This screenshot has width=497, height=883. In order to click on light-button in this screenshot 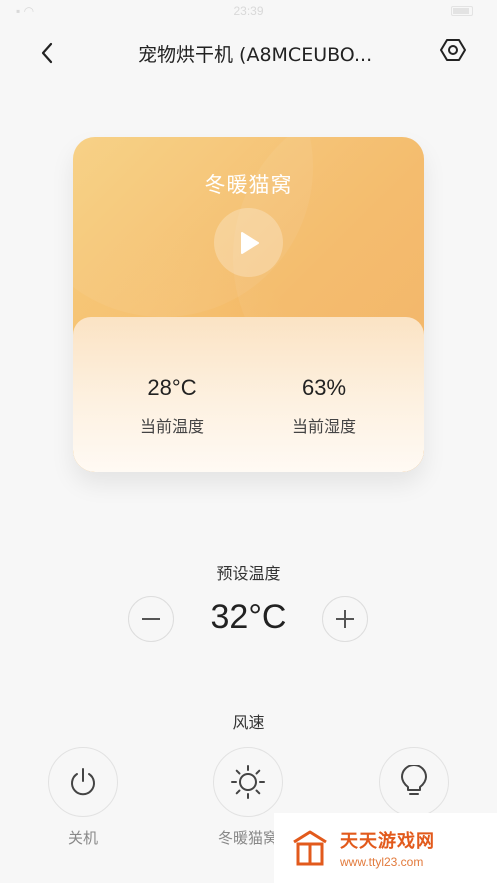, I will do `click(414, 782)`.